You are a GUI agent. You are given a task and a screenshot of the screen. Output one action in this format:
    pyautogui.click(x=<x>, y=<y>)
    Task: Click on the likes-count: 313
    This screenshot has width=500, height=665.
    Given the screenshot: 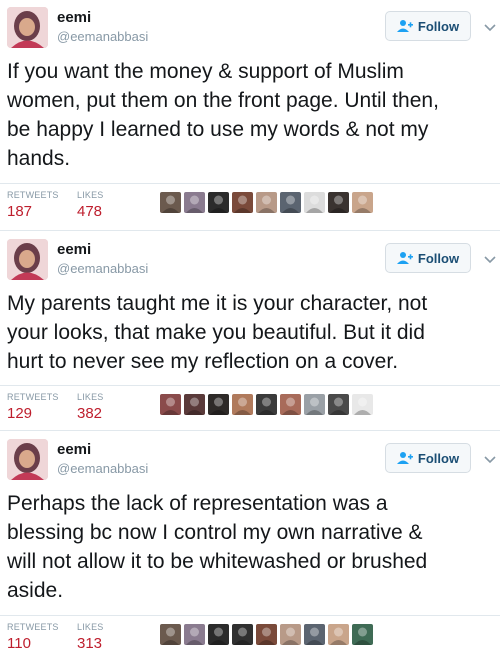 What is the action you would take?
    pyautogui.click(x=90, y=643)
    